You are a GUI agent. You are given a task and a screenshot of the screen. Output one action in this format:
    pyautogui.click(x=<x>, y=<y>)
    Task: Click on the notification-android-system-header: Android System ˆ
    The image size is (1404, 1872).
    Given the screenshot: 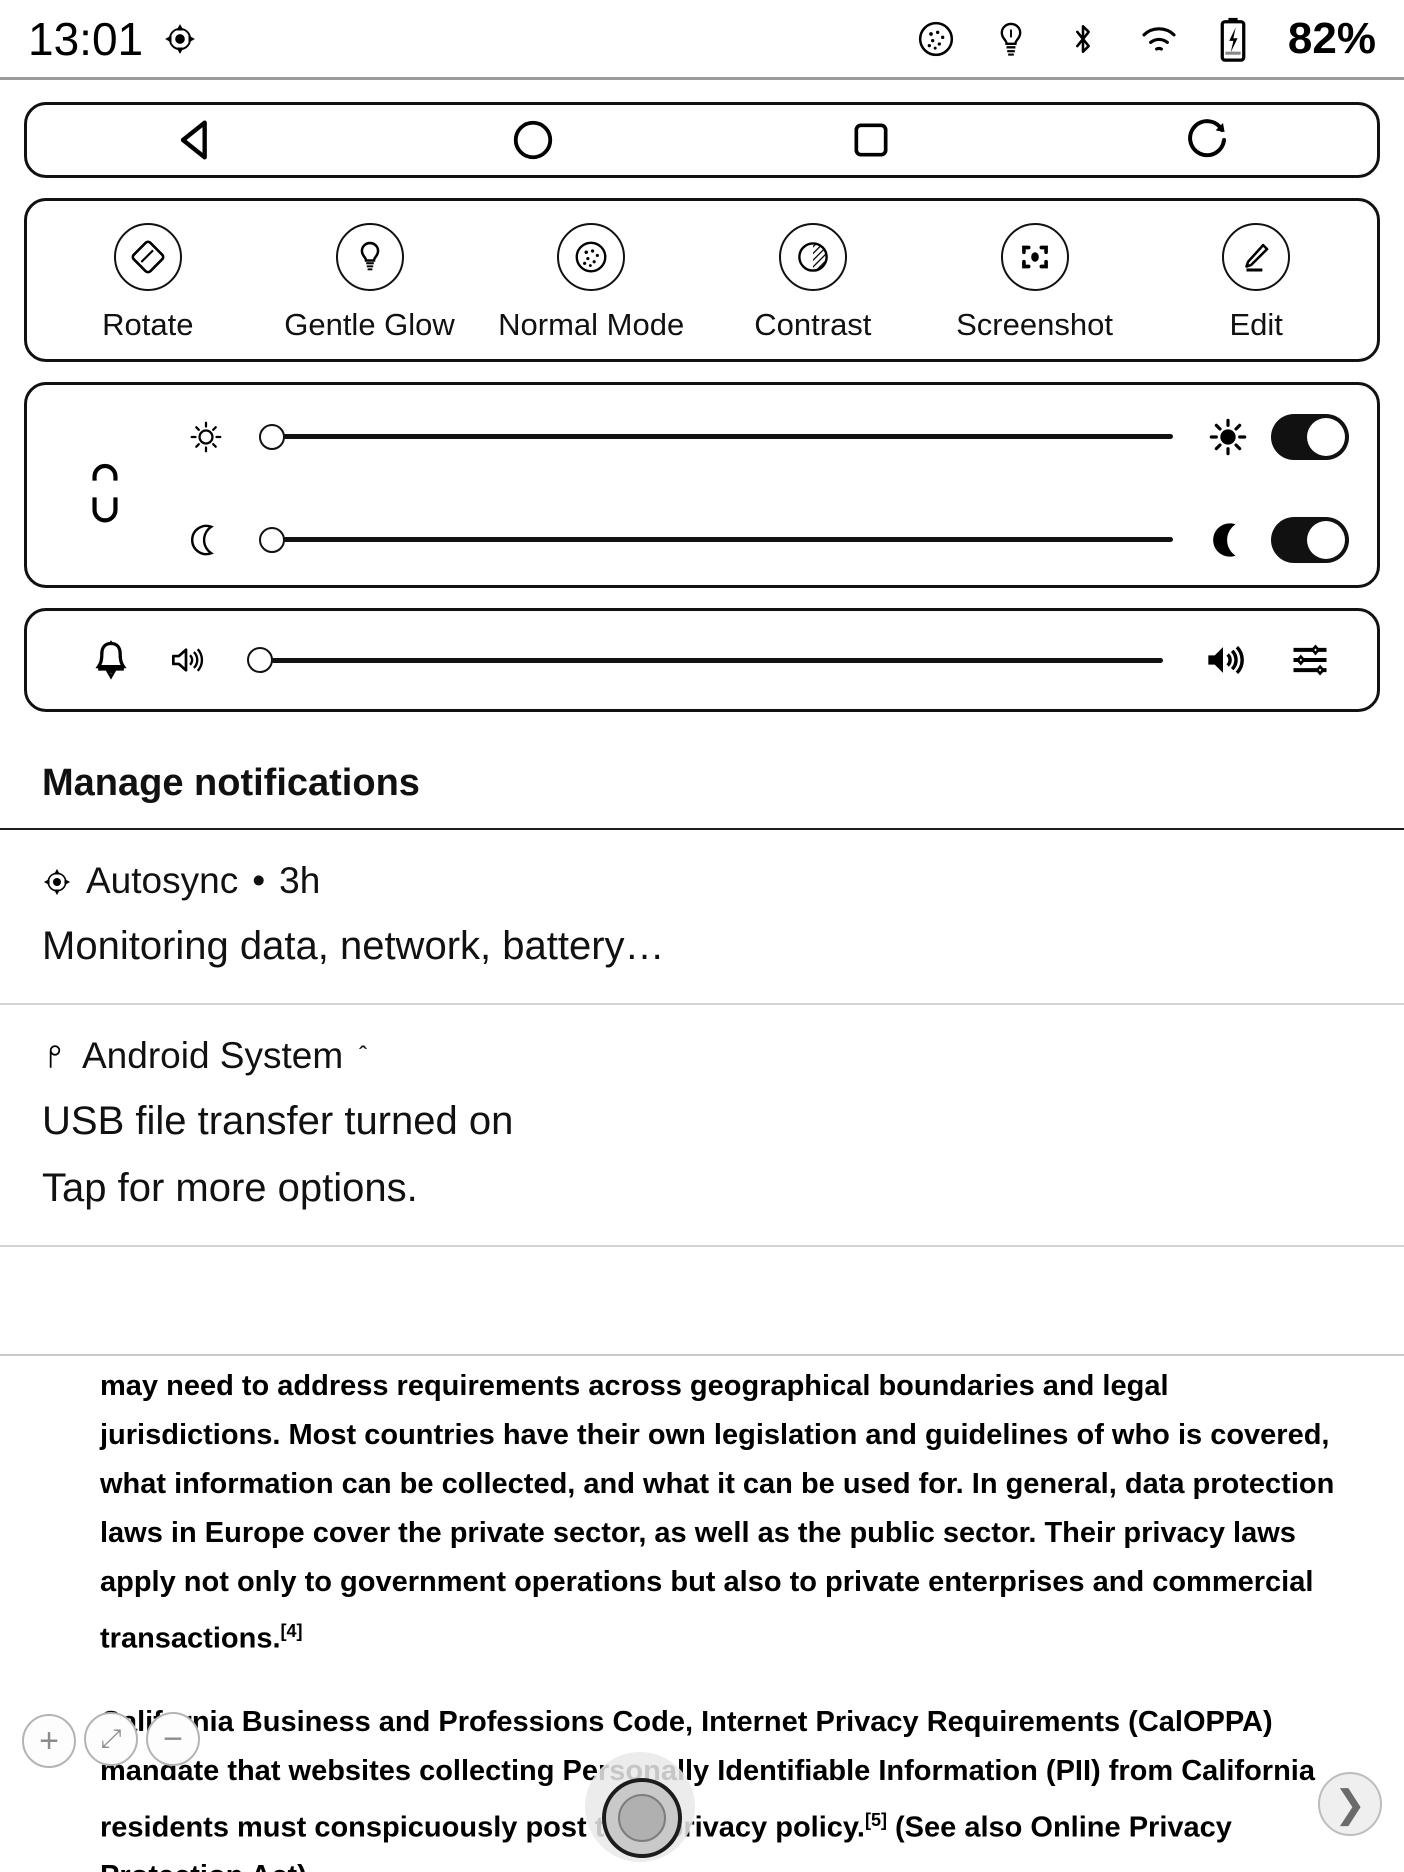 What is the action you would take?
    pyautogui.click(x=702, y=1056)
    